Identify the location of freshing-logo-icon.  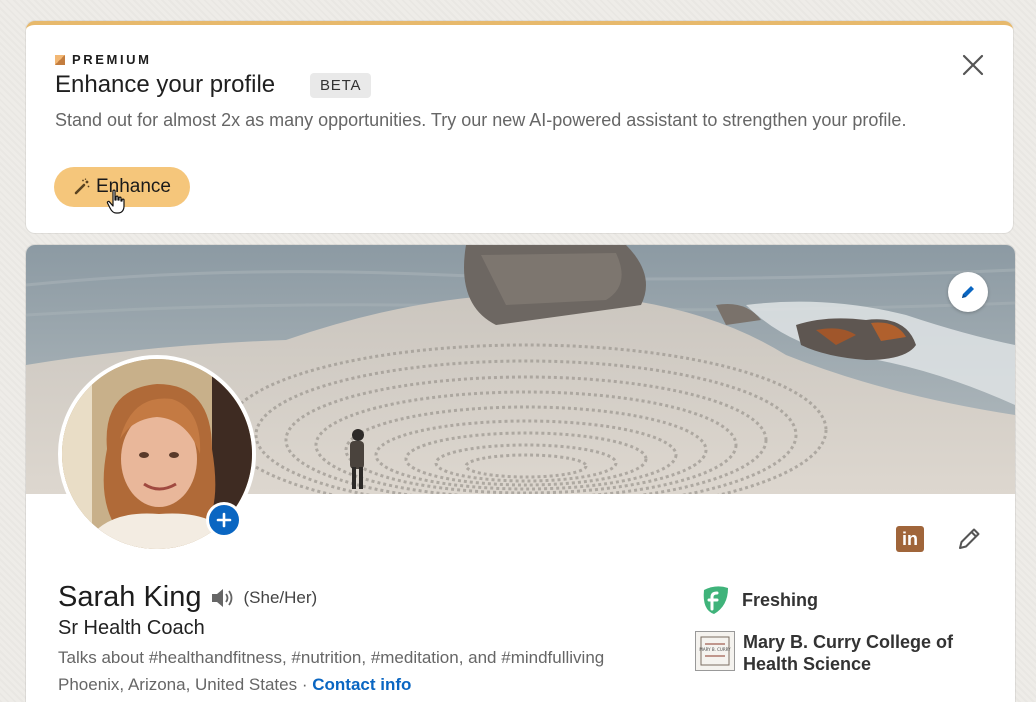
(715, 600).